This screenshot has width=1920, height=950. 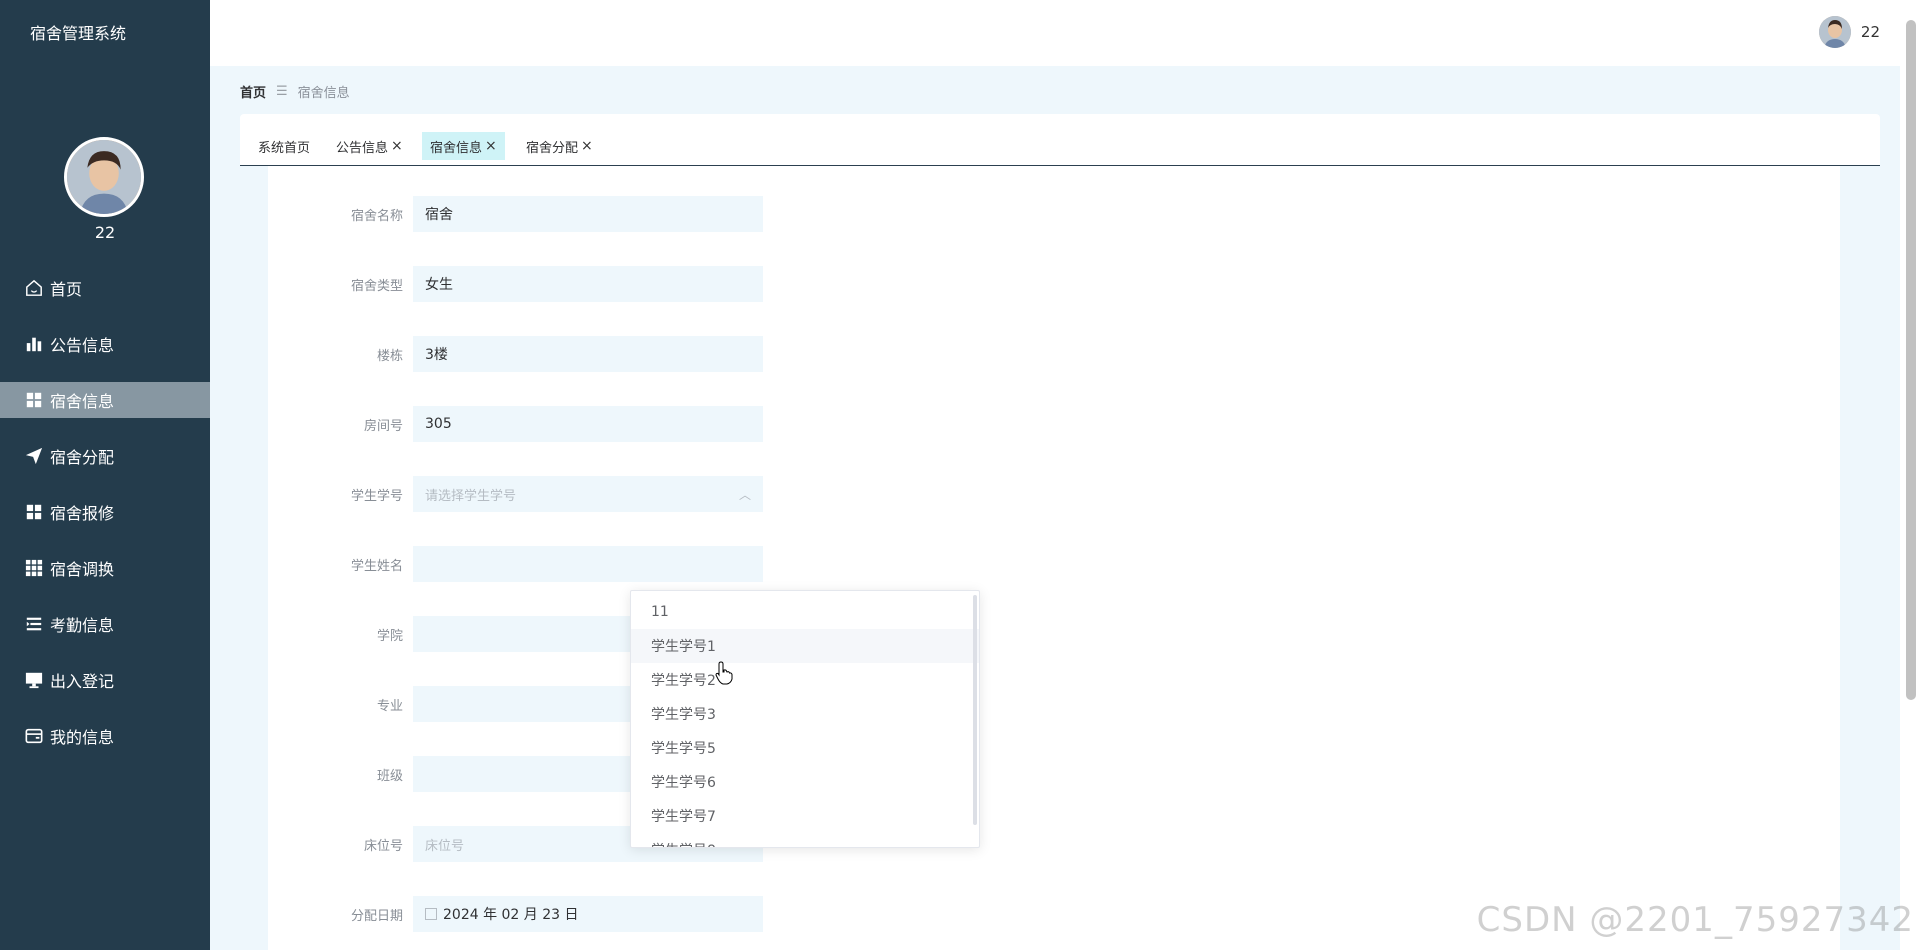 What do you see at coordinates (295, 91) in the screenshot?
I see `breadcrumb: 首页 ☰ 宿舍信息` at bounding box center [295, 91].